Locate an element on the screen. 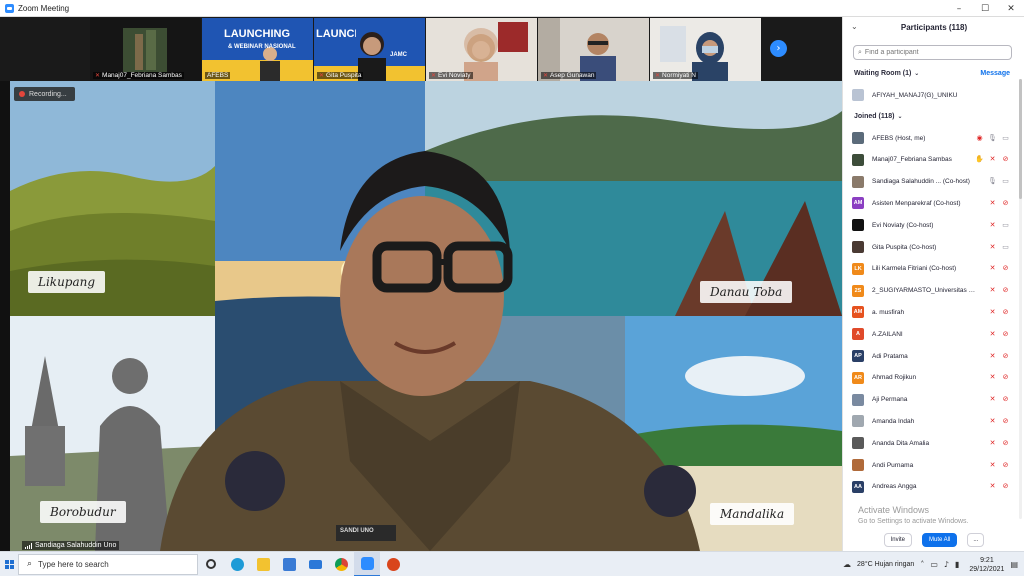  file-explorer-icon is located at coordinates (263, 564).